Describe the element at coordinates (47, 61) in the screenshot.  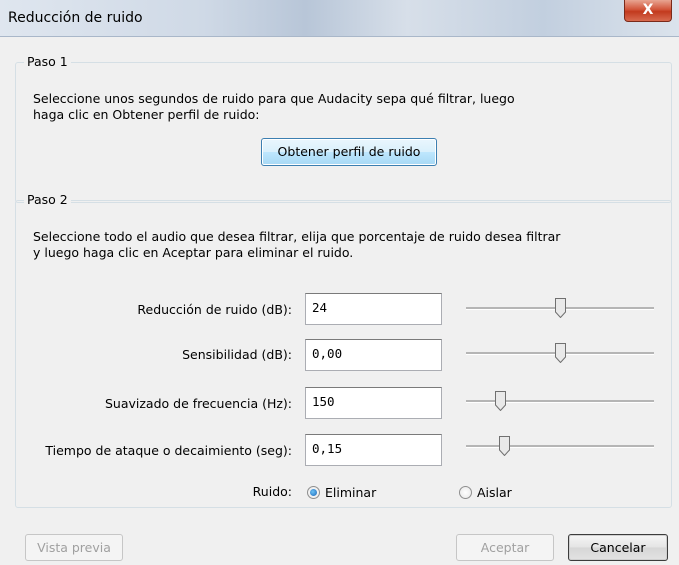
I see `step1-label: Paso 1` at that location.